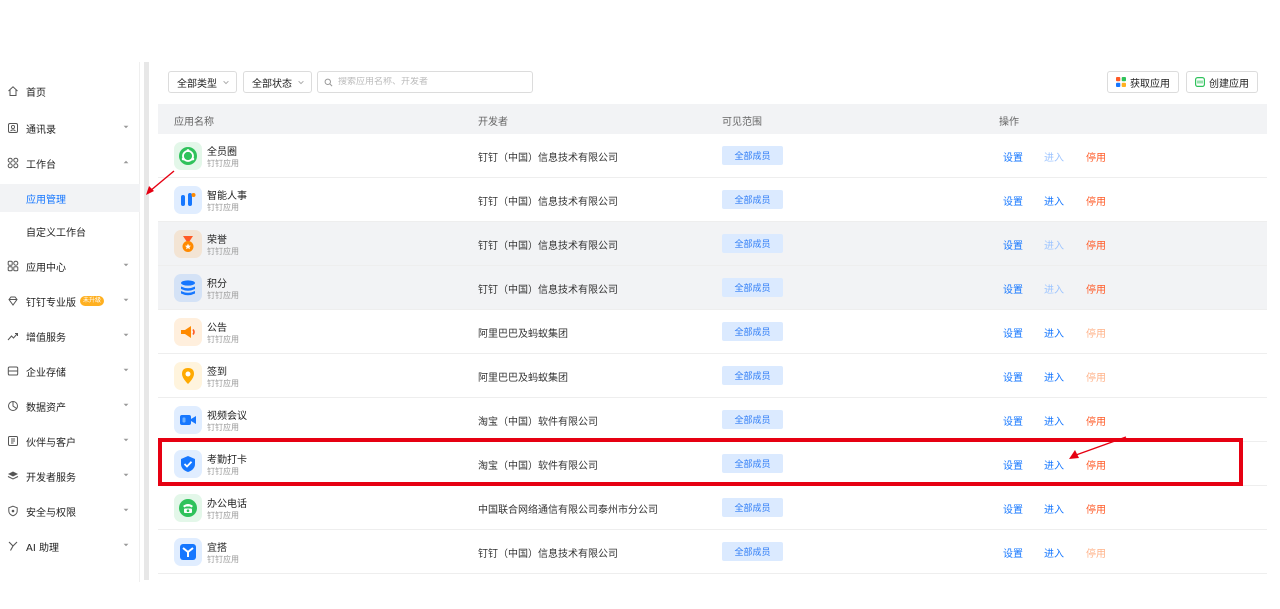  Describe the element at coordinates (70, 163) in the screenshot. I see `sidebar-item-2: 工作台` at that location.